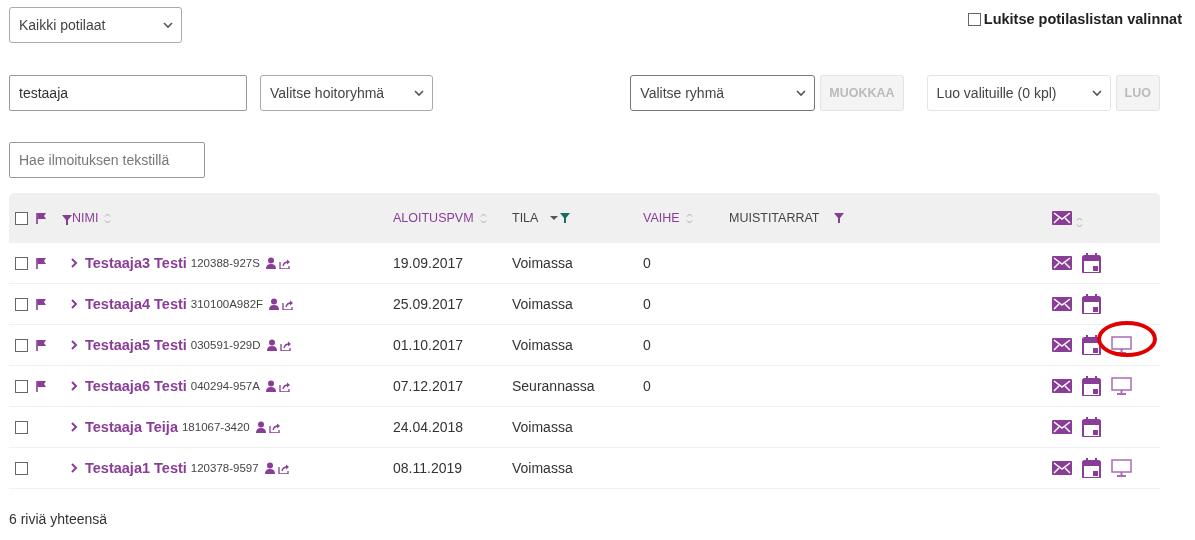 The image size is (1195, 540). What do you see at coordinates (128, 93) in the screenshot?
I see `name-search-field: testaaja` at bounding box center [128, 93].